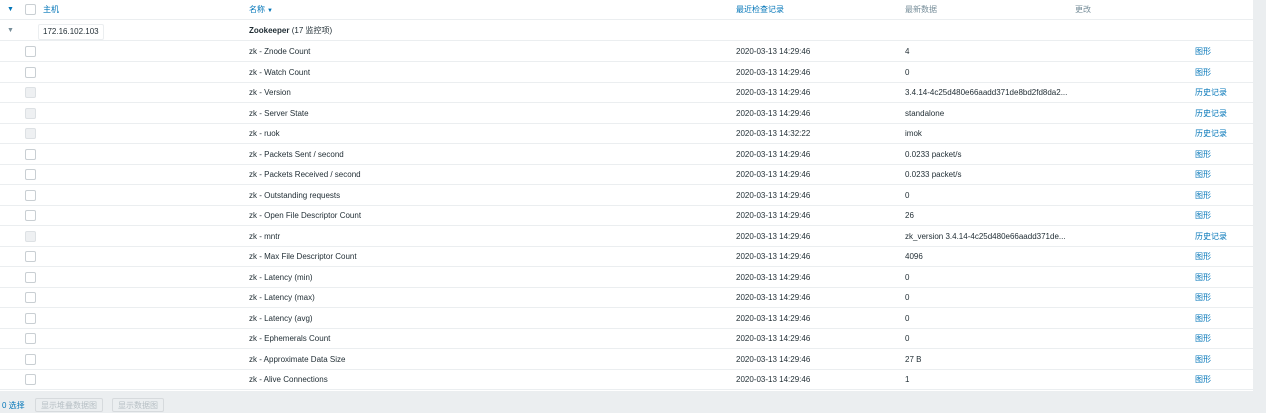 The height and width of the screenshot is (413, 1266). I want to click on show-stacked-graph-button: 显示堆叠数据图, so click(69, 405).